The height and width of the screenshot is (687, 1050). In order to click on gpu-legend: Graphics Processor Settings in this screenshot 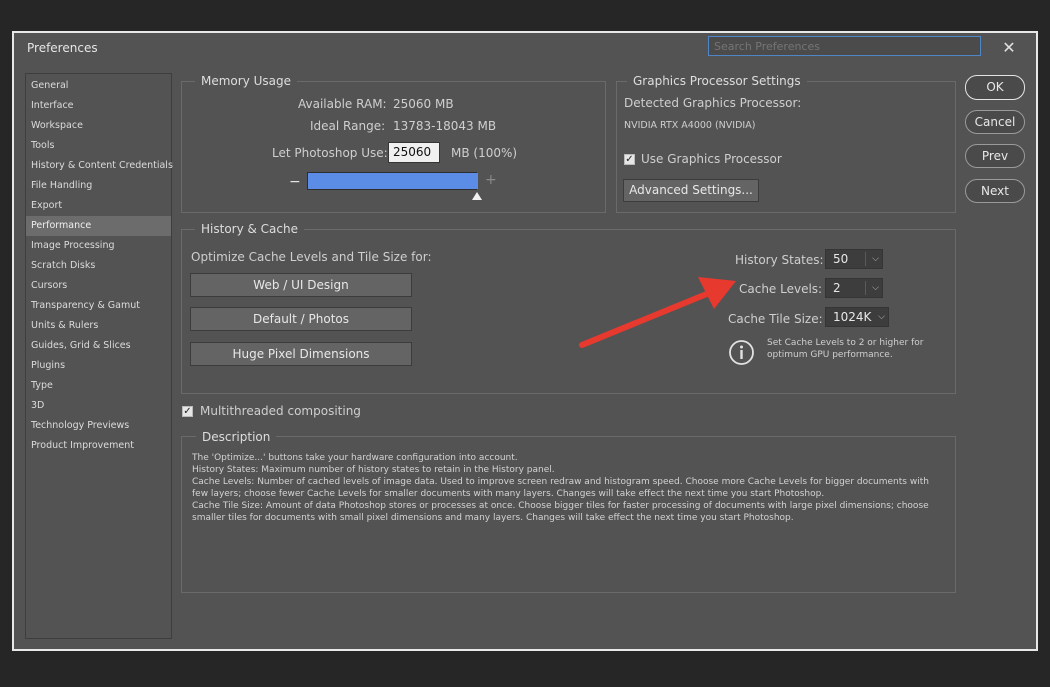, I will do `click(717, 81)`.